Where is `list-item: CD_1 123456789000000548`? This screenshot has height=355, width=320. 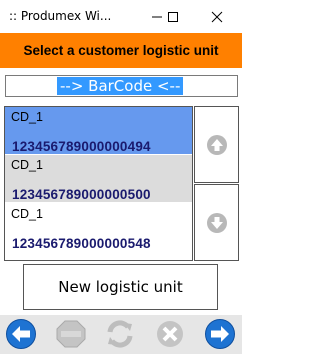
list-item: CD_1 123456789000000548 is located at coordinates (98, 227).